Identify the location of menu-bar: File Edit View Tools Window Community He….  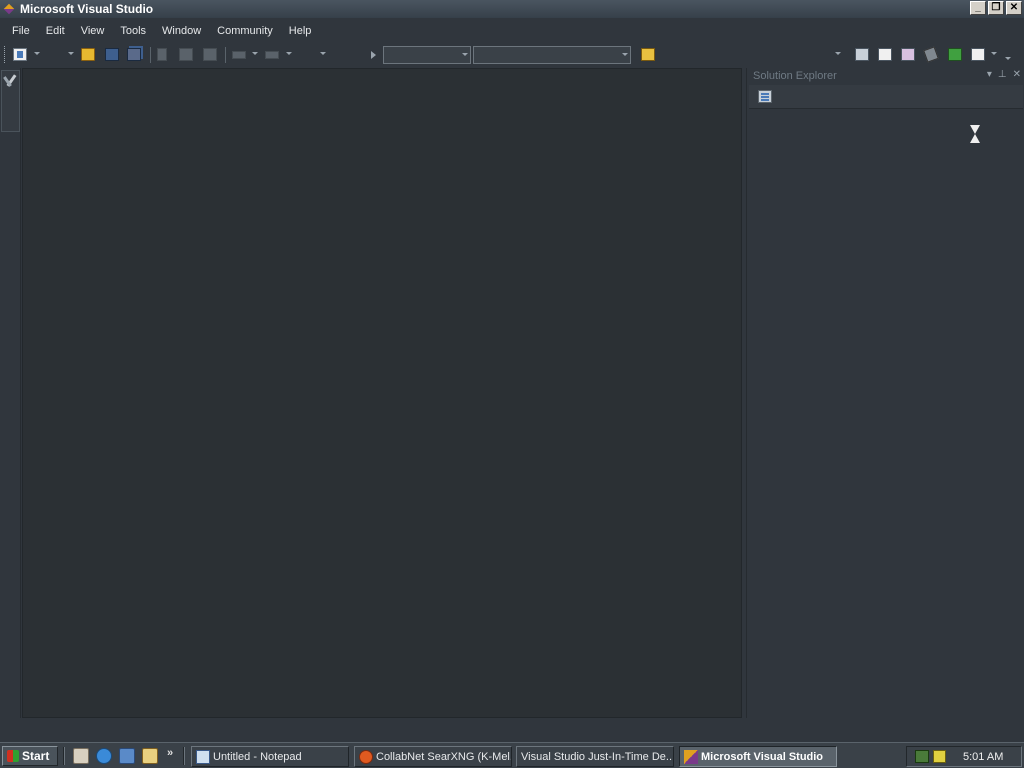
(512, 31).